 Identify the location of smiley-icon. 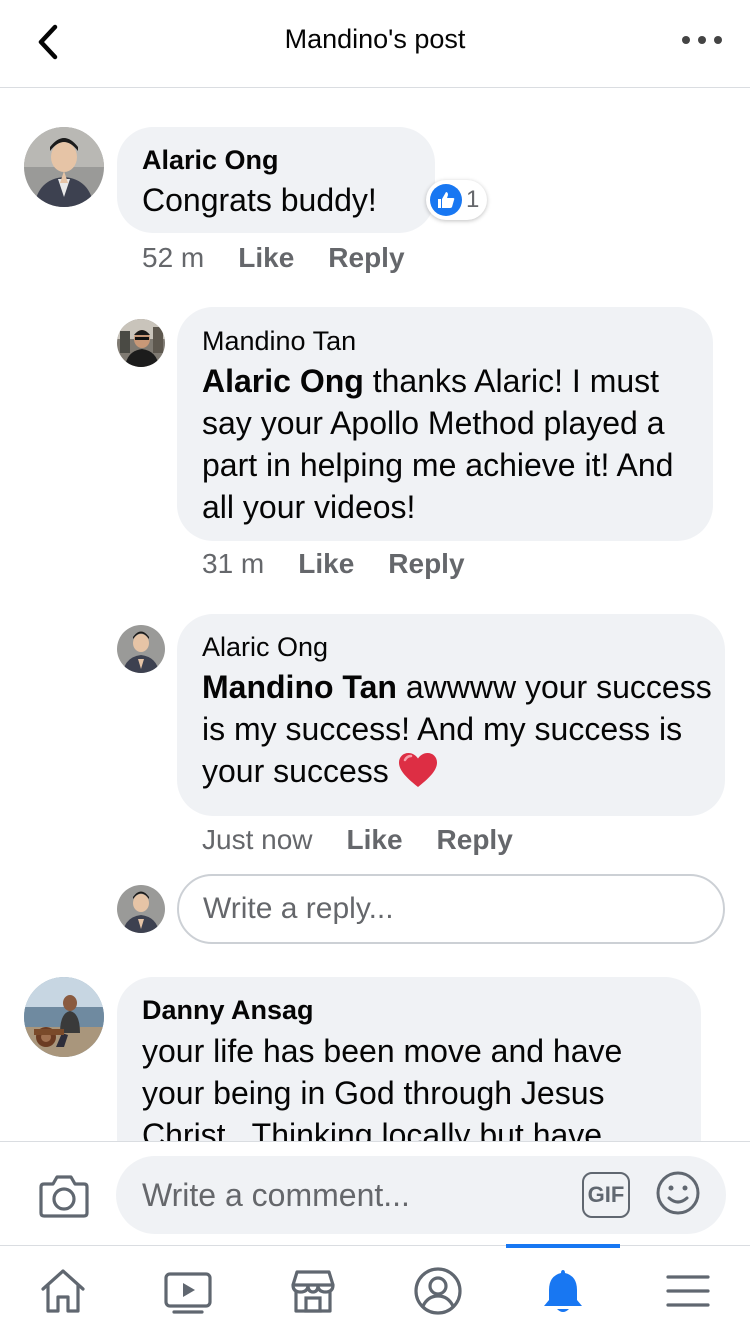
(678, 1193).